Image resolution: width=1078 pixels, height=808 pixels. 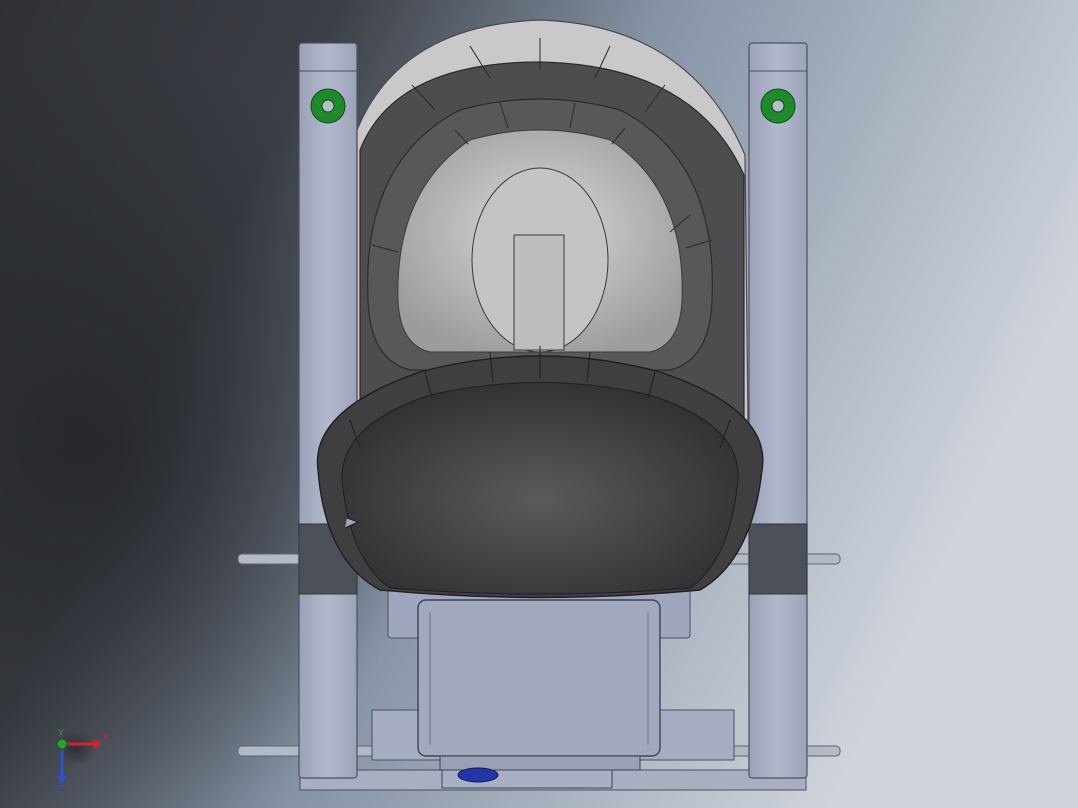 What do you see at coordinates (539, 292) in the screenshot?
I see `backrest-slot` at bounding box center [539, 292].